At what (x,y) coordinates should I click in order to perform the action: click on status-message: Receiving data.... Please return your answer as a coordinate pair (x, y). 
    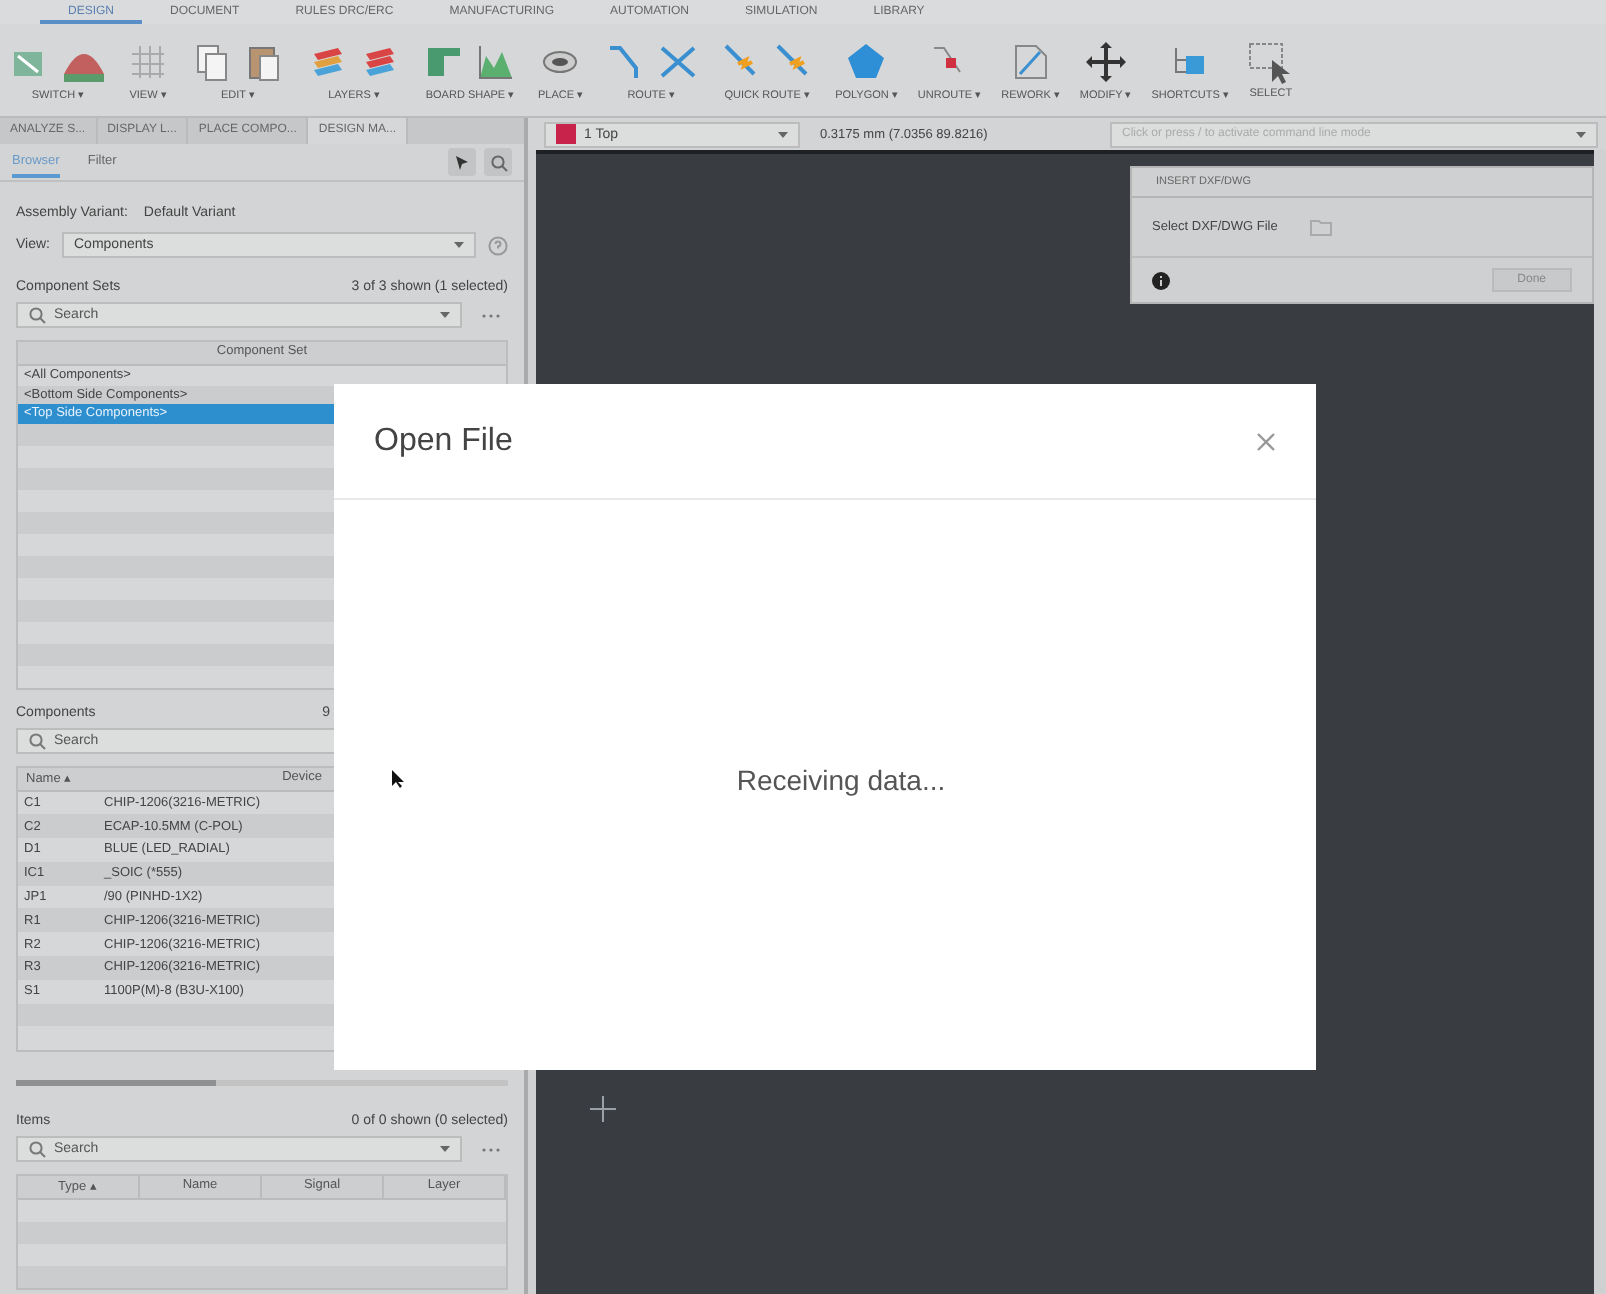
    Looking at the image, I should click on (841, 779).